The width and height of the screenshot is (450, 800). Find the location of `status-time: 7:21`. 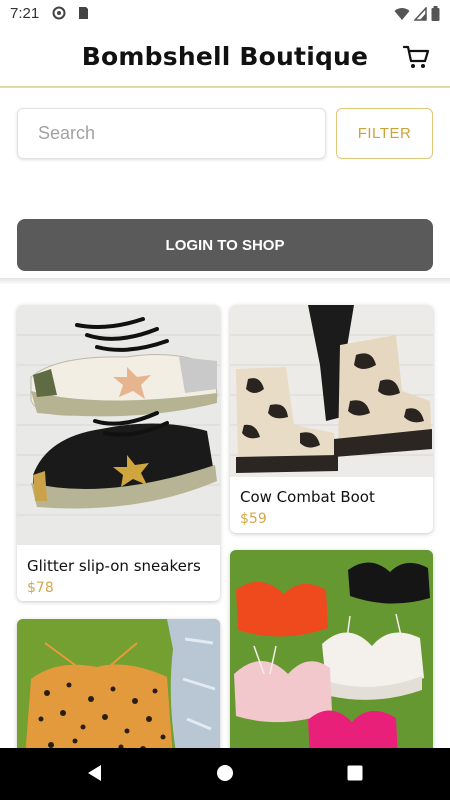

status-time: 7:21 is located at coordinates (25, 13).